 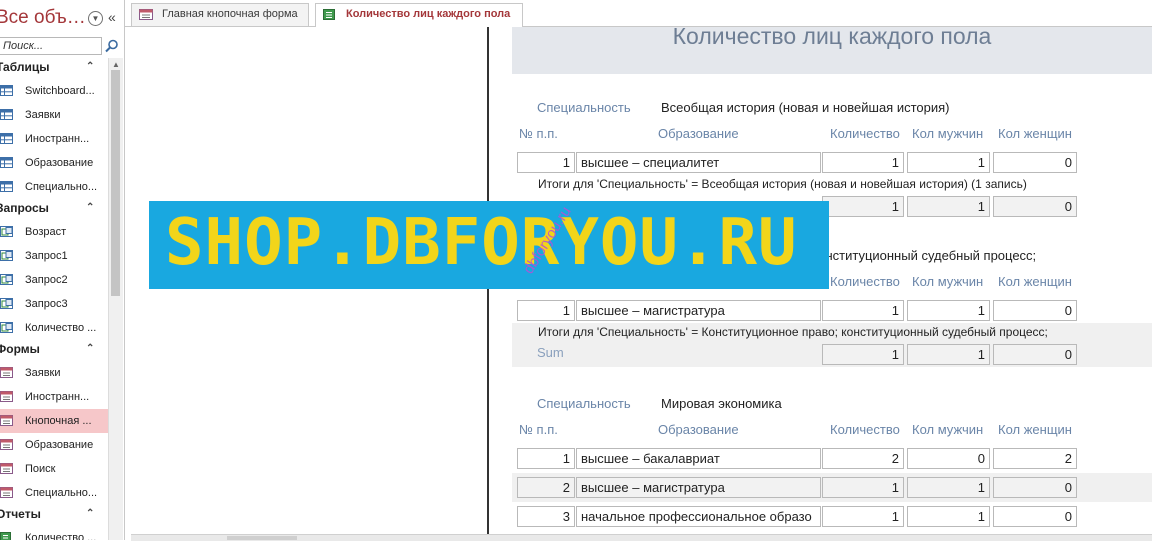 What do you see at coordinates (54, 469) in the screenshot?
I see `nav-item: Поиск` at bounding box center [54, 469].